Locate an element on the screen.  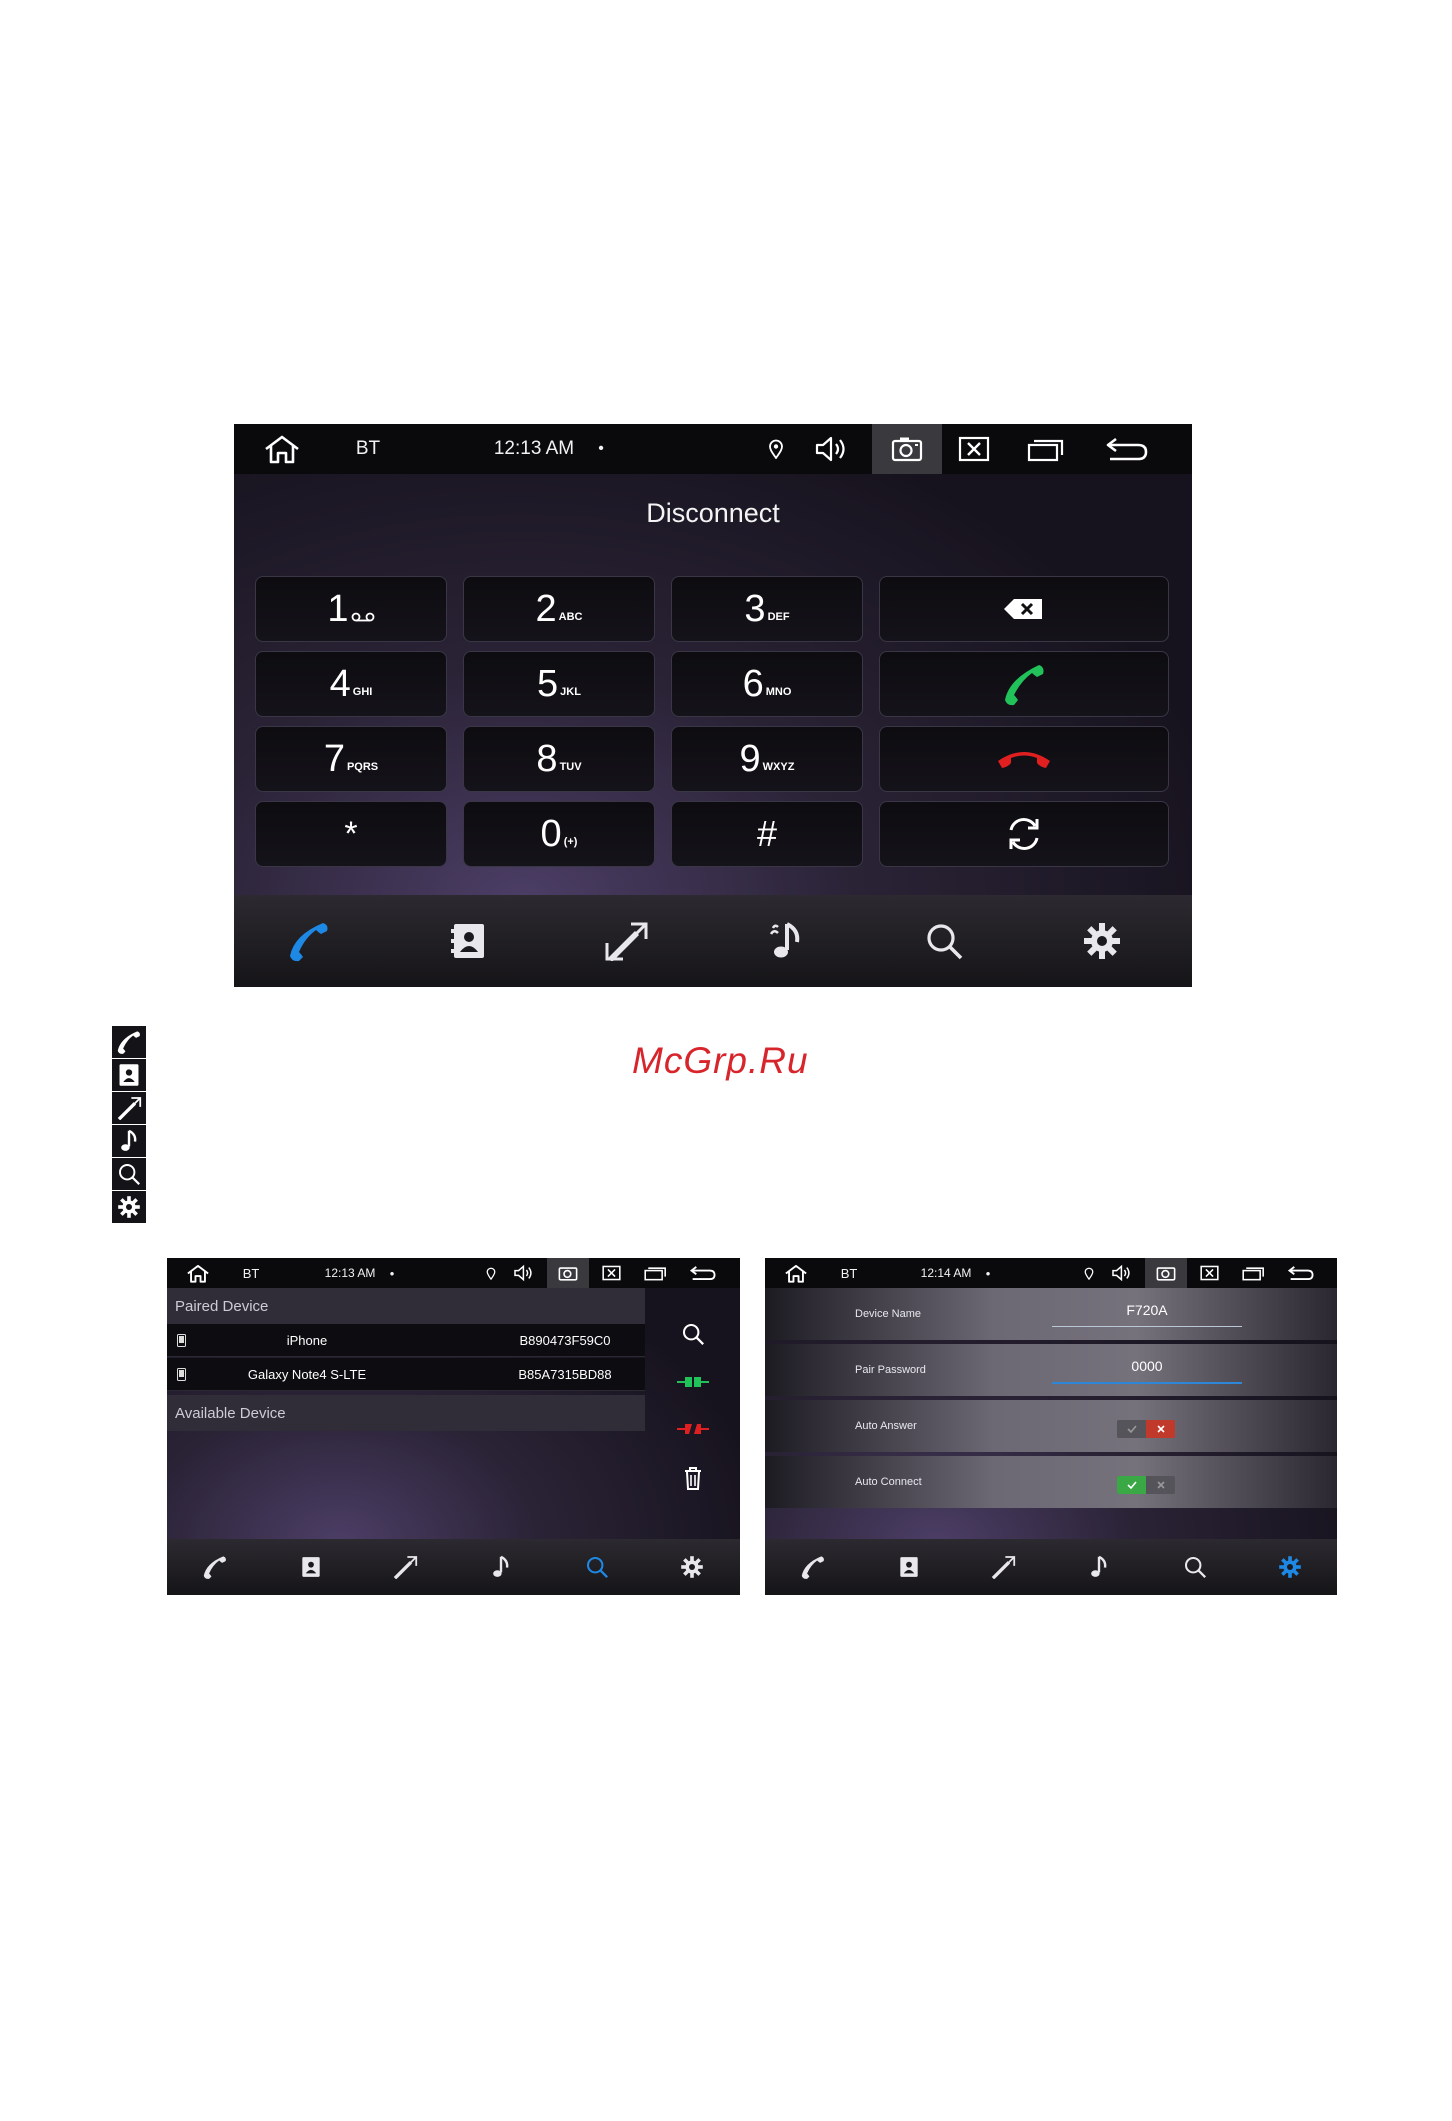
paired-device-header: Paired Device is located at coordinates (406, 1306).